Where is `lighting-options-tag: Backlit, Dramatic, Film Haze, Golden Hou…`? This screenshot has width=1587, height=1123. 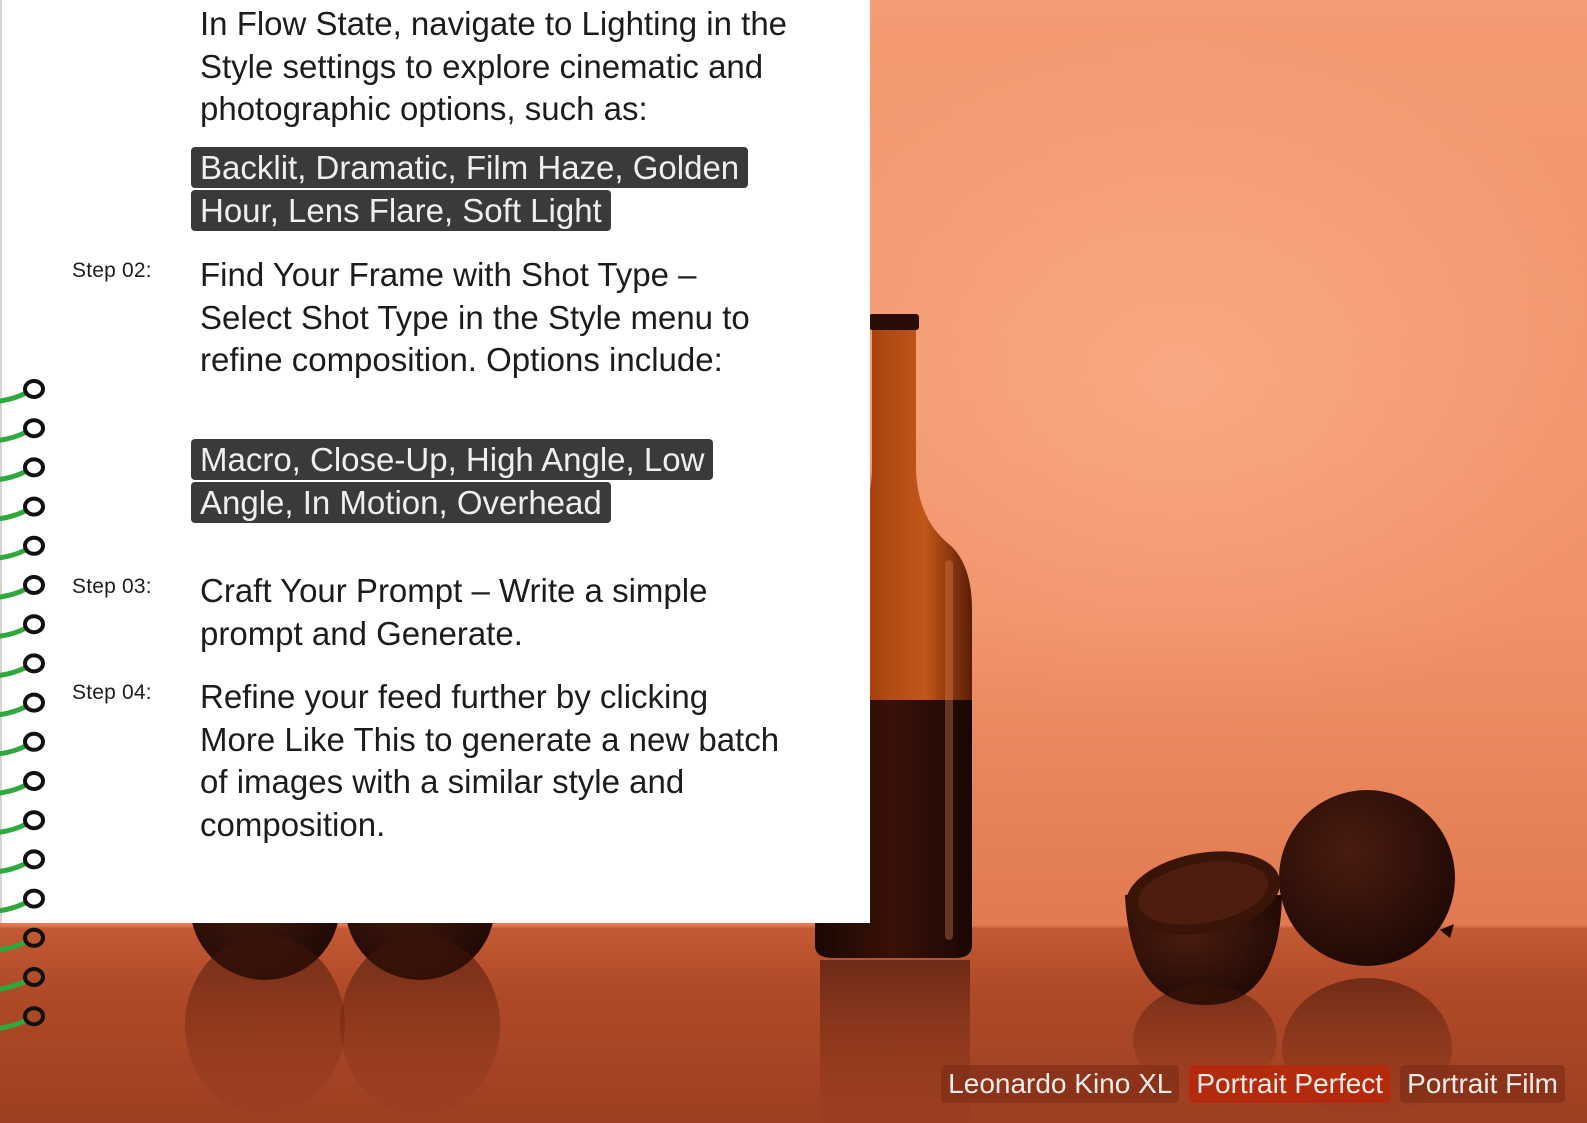 lighting-options-tag: Backlit, Dramatic, Film Haze, Golden Hou… is located at coordinates (496, 189).